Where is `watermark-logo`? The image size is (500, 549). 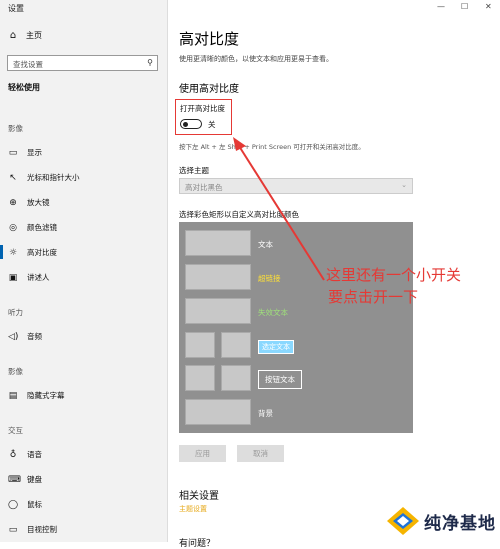 watermark-logo is located at coordinates (403, 521).